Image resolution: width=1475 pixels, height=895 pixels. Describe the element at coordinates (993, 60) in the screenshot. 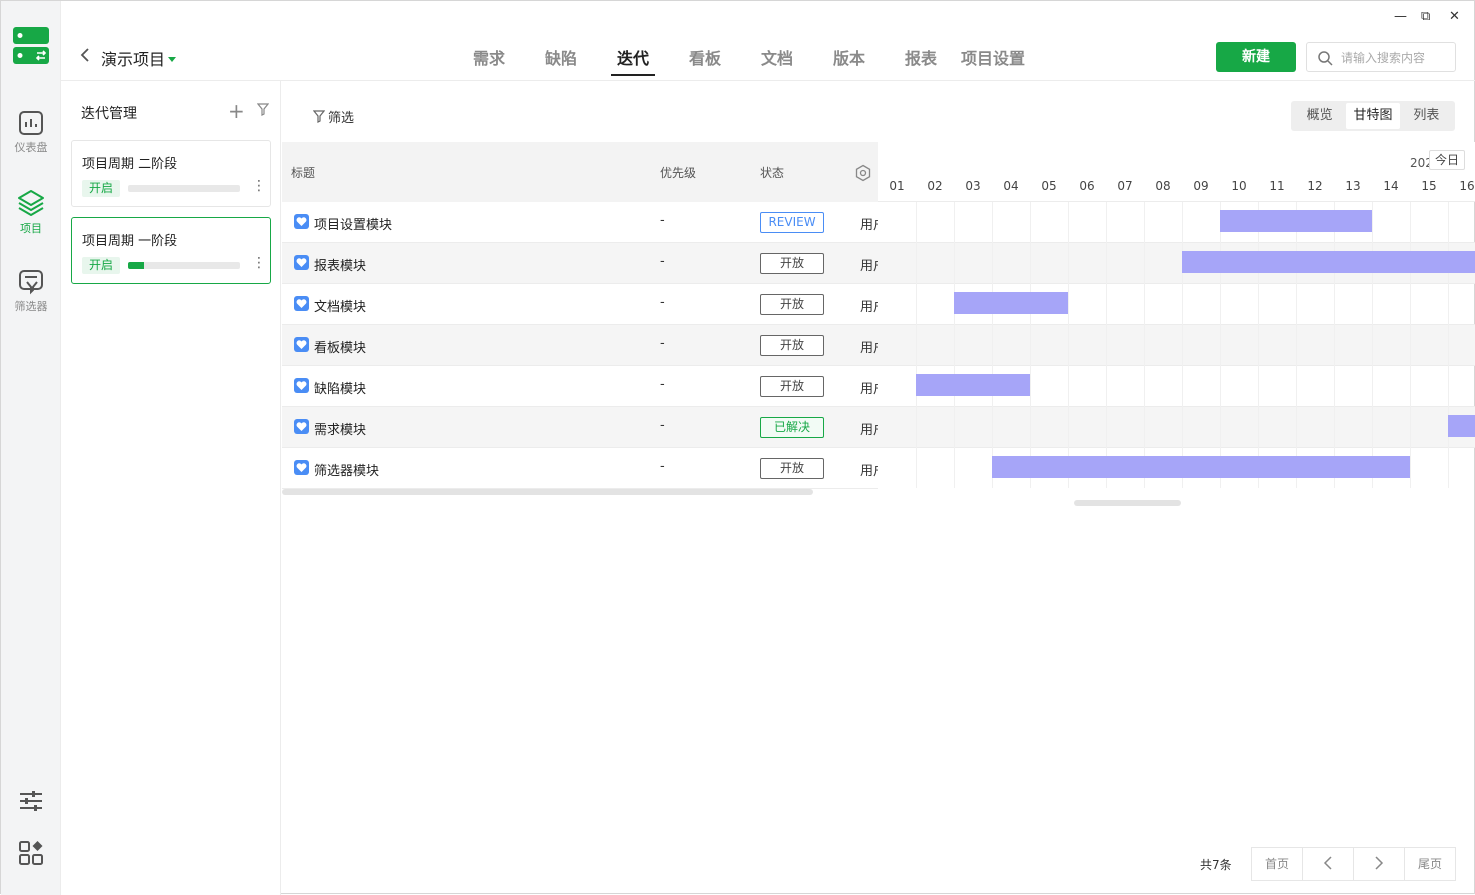

I see `tab-project-settings: 项目设置` at that location.